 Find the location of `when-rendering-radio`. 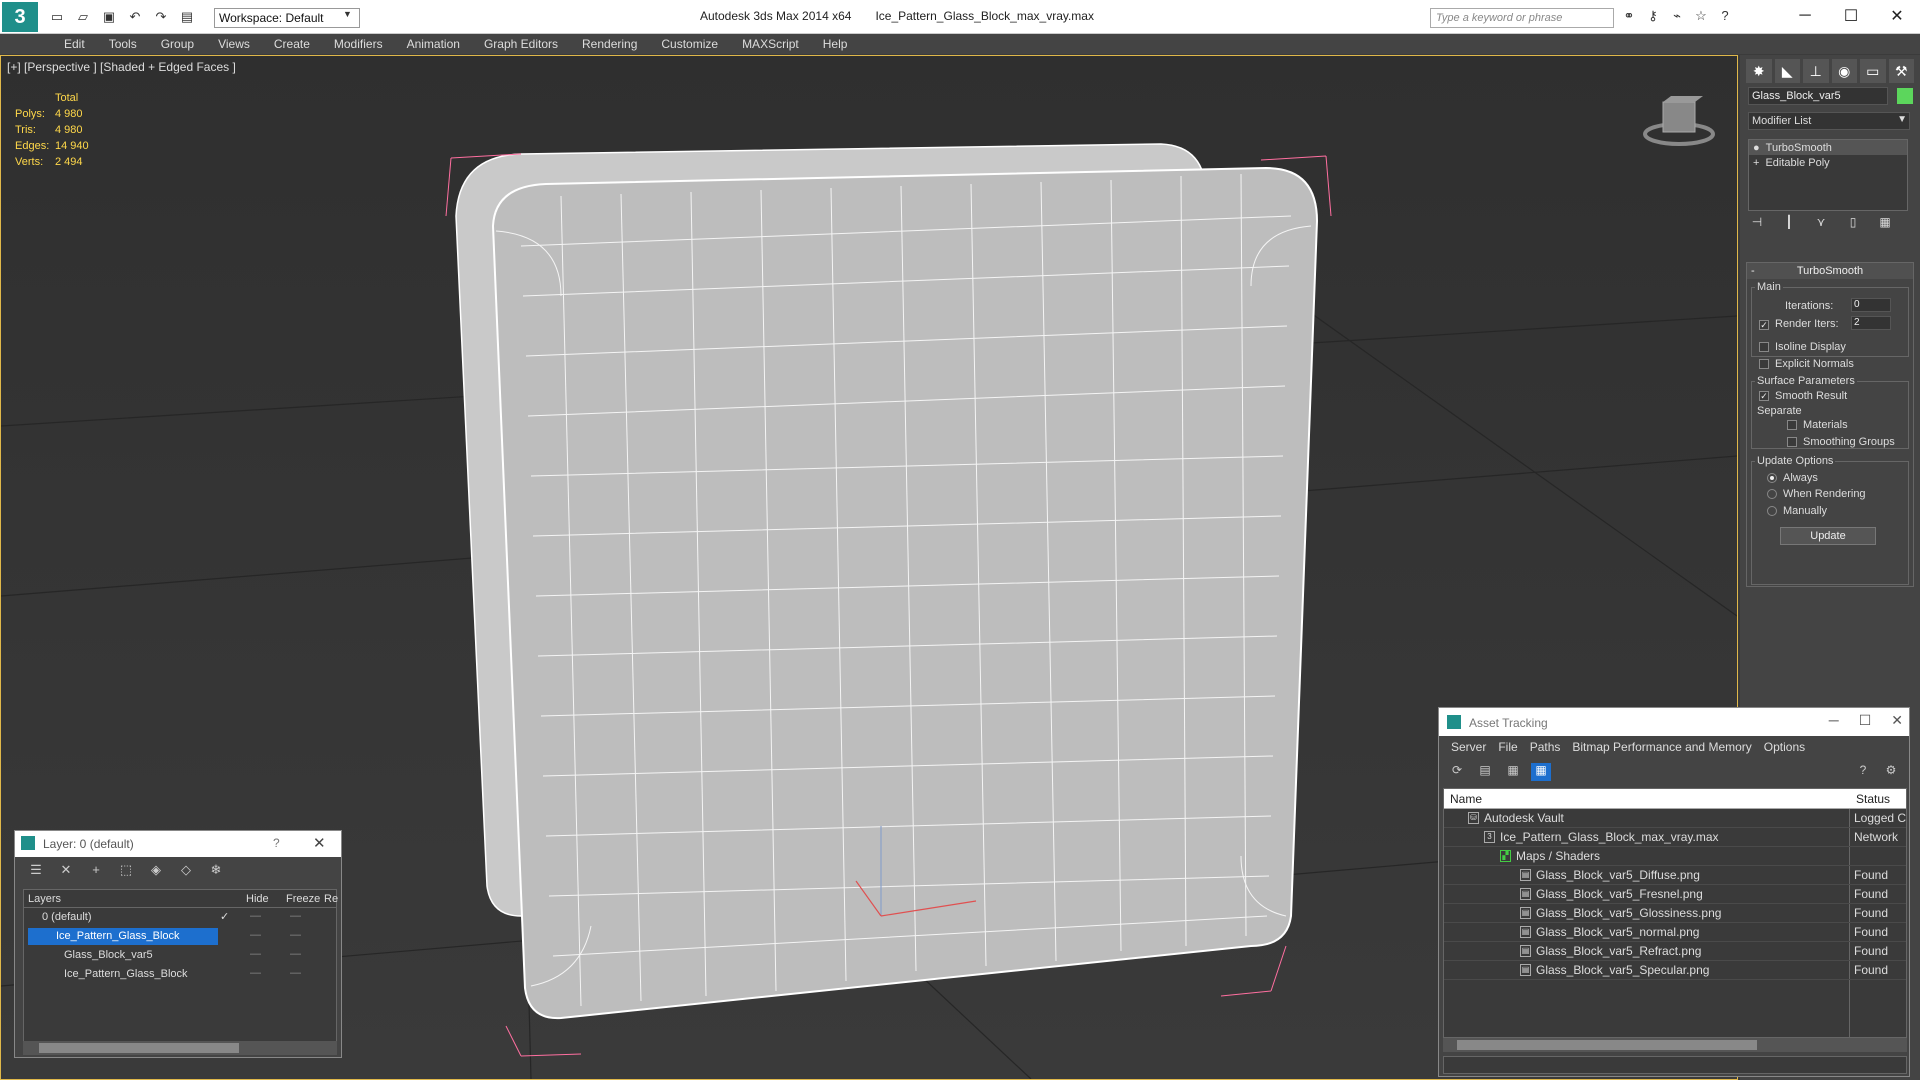

when-rendering-radio is located at coordinates (1772, 494).